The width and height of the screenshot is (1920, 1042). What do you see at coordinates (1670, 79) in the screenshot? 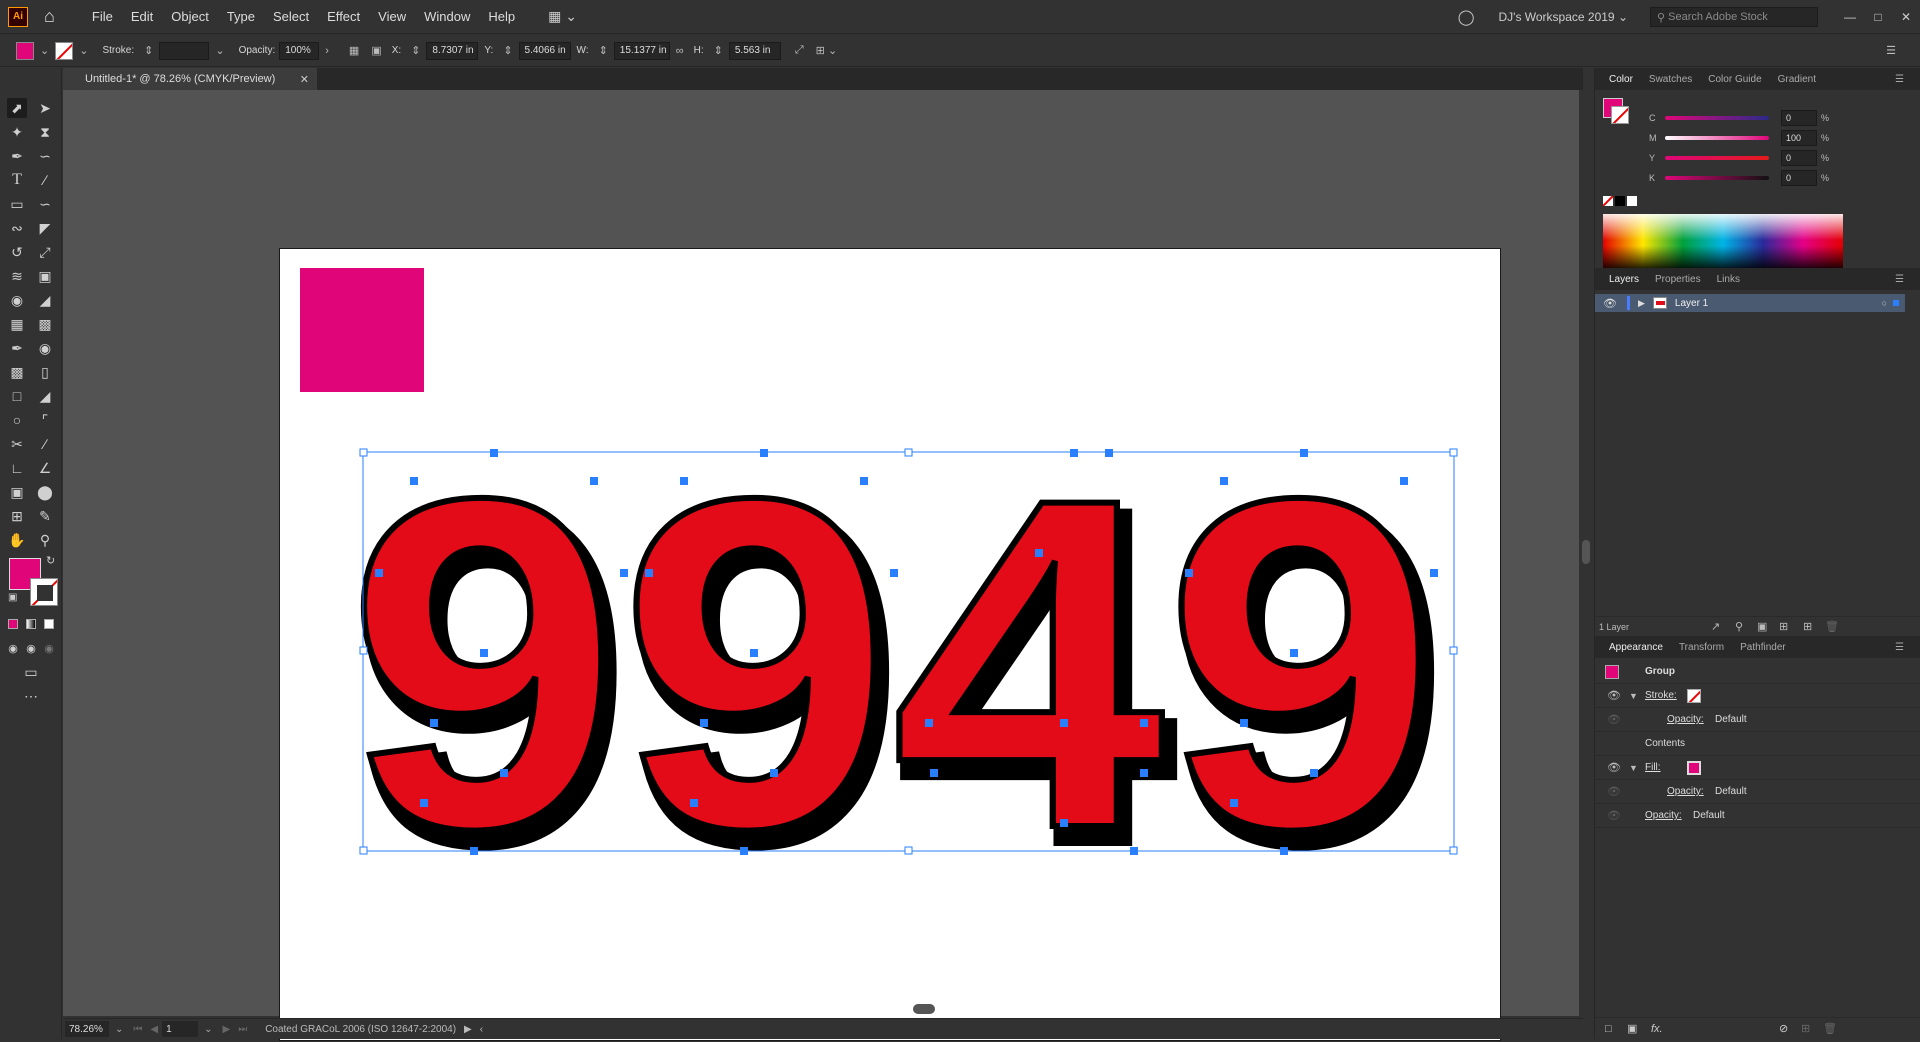
I see `tab-swatches: Swatches` at bounding box center [1670, 79].